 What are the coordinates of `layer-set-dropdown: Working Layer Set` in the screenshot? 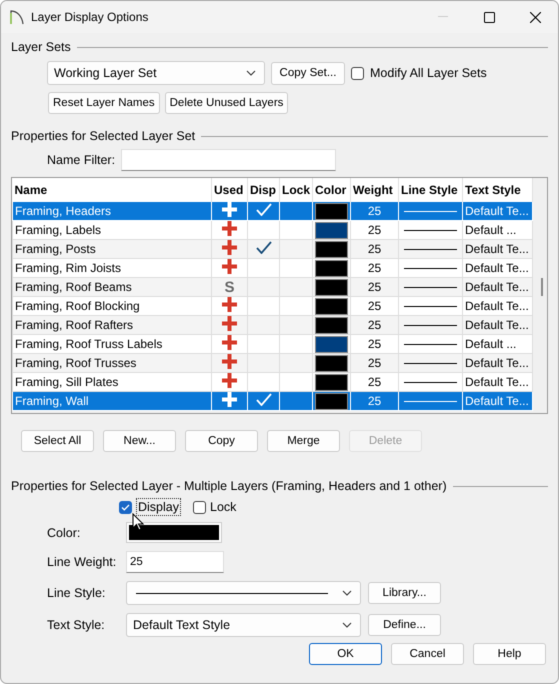 It's located at (156, 73).